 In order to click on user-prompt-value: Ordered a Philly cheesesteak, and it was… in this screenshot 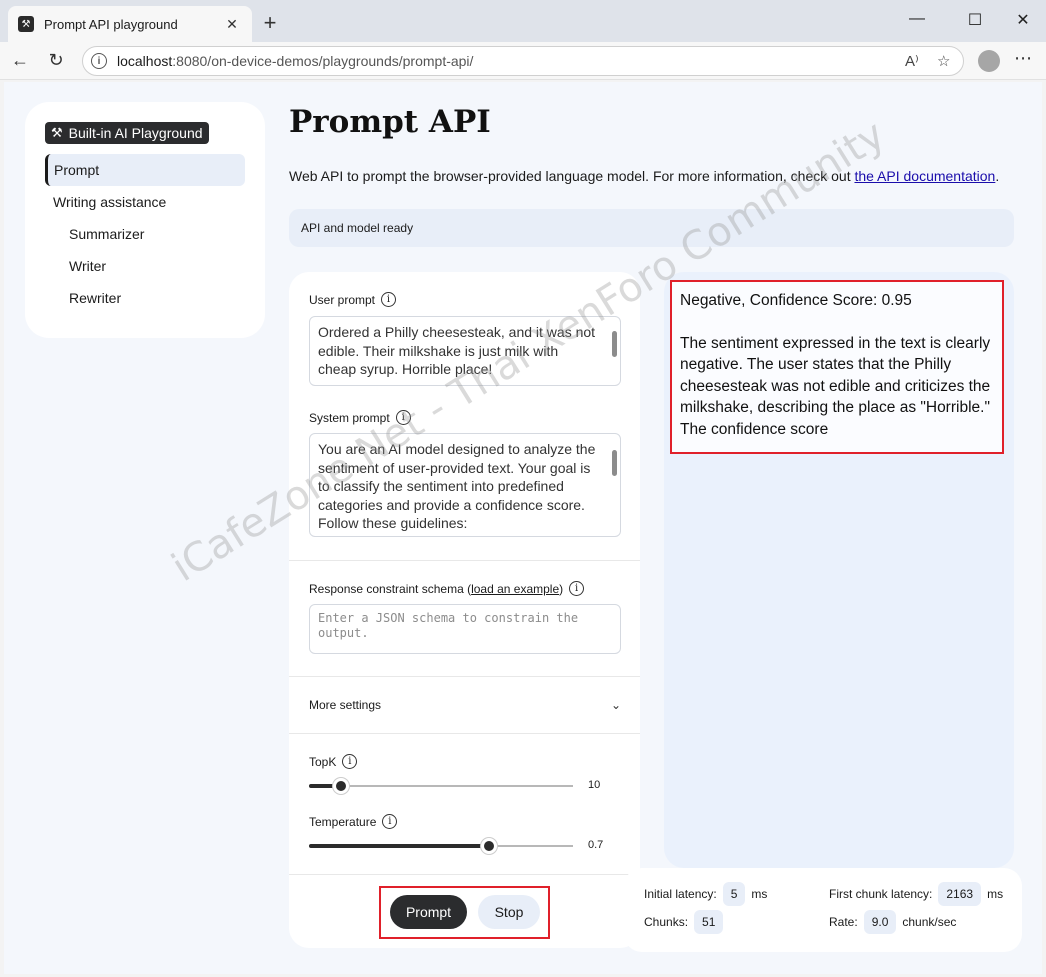, I will do `click(457, 350)`.